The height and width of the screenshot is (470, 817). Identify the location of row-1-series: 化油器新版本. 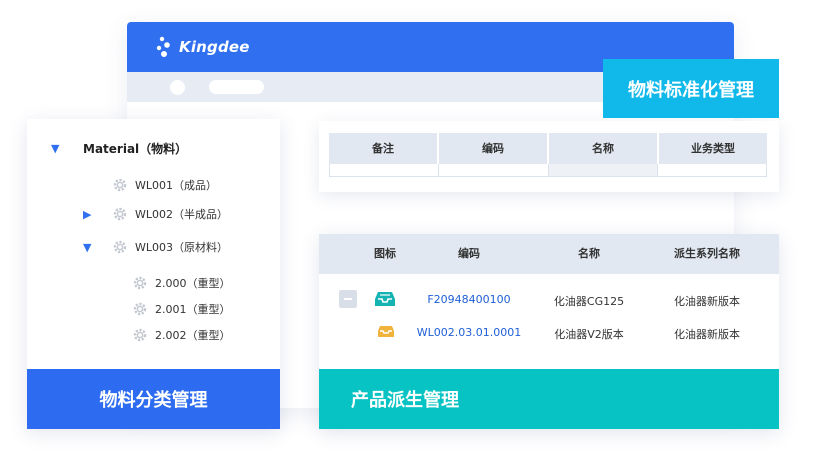
(707, 301).